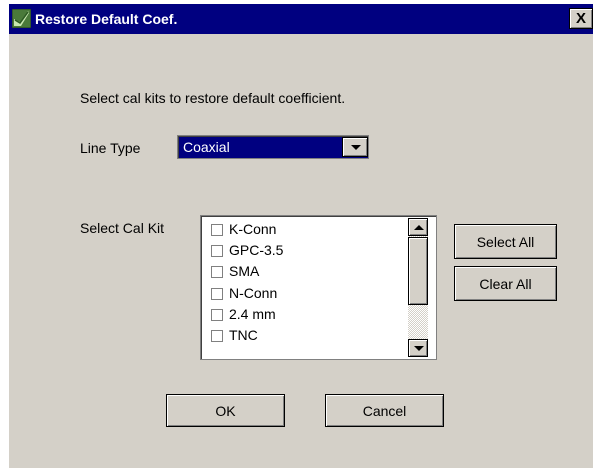  What do you see at coordinates (253, 229) in the screenshot?
I see `list-item-label: K-Conn` at bounding box center [253, 229].